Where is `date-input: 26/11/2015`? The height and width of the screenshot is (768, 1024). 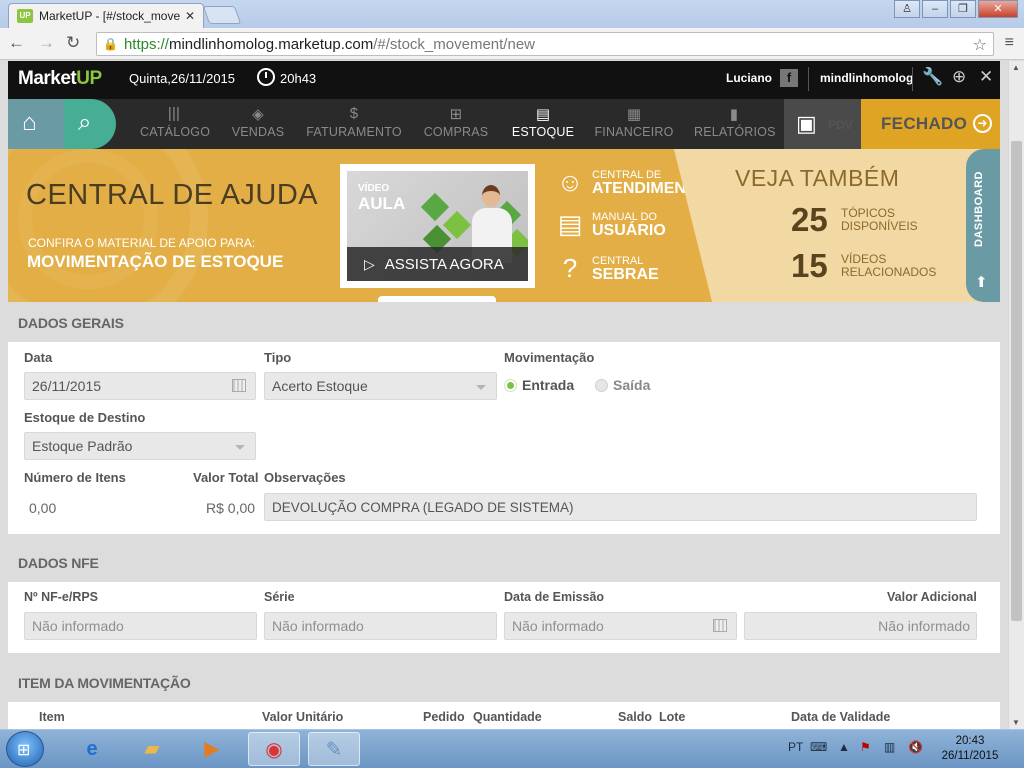
date-input: 26/11/2015 is located at coordinates (140, 386).